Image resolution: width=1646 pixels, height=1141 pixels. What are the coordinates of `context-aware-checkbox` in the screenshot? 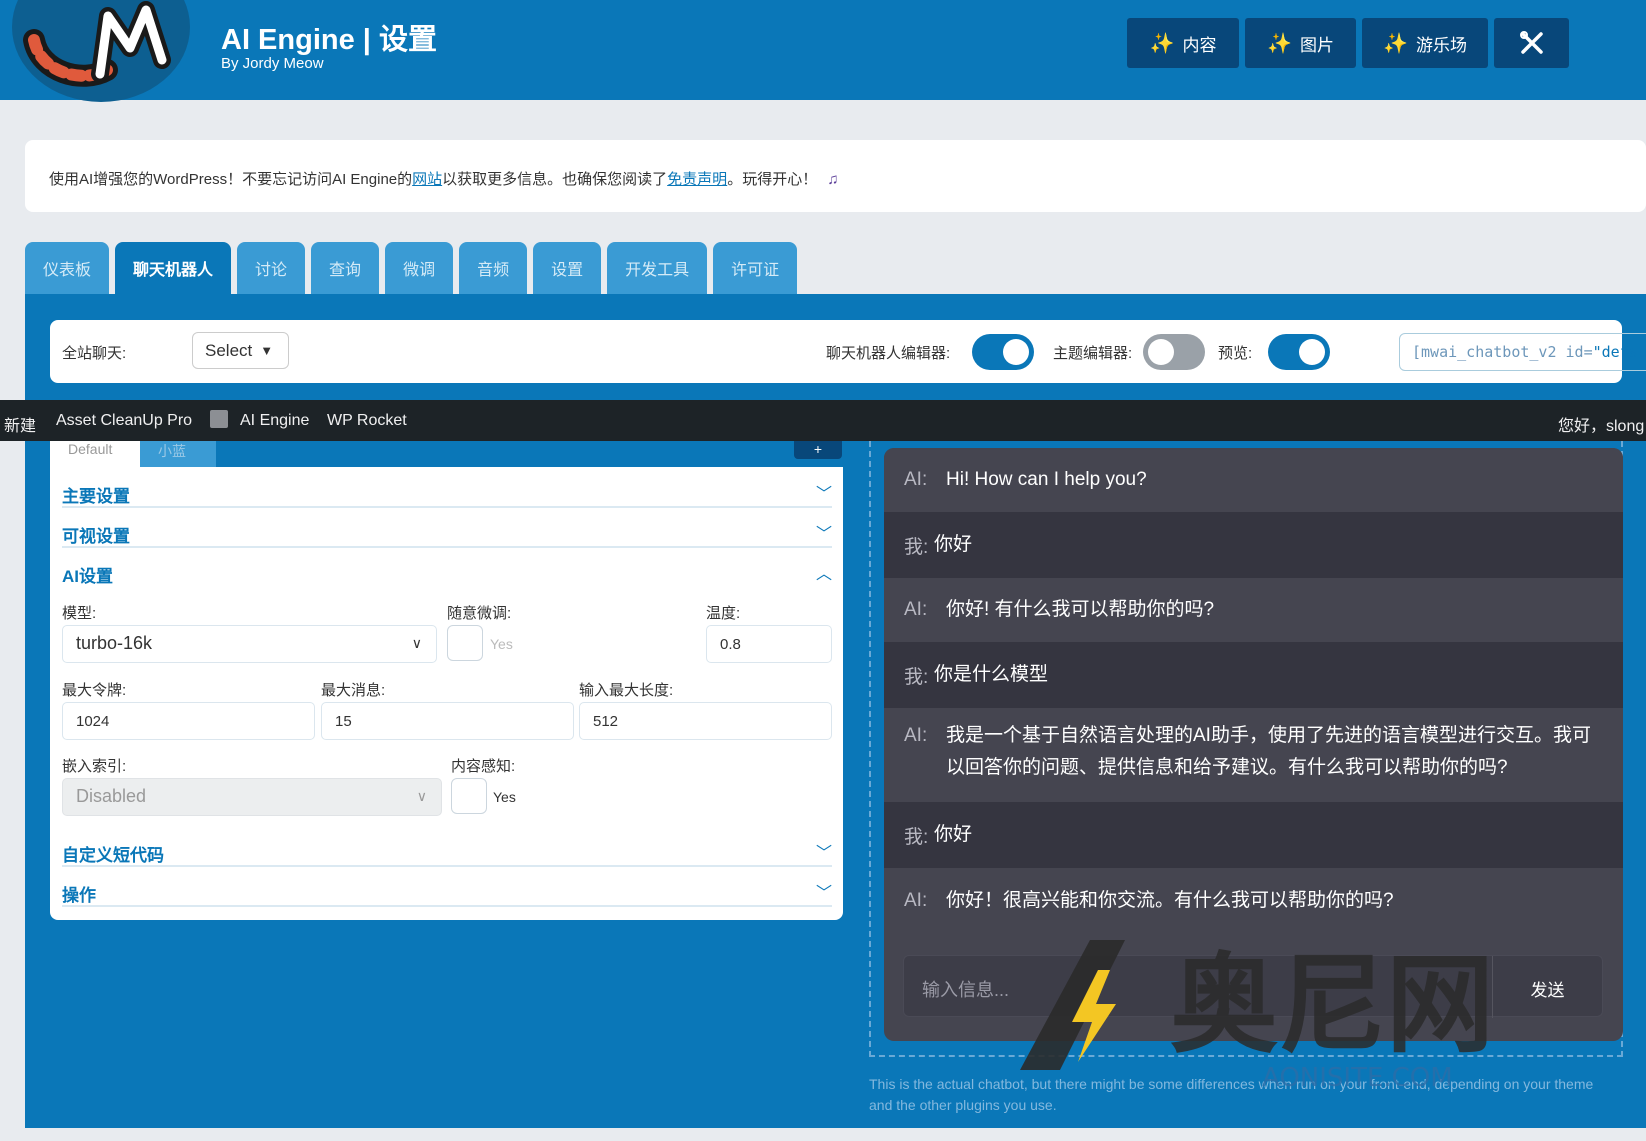 It's located at (469, 796).